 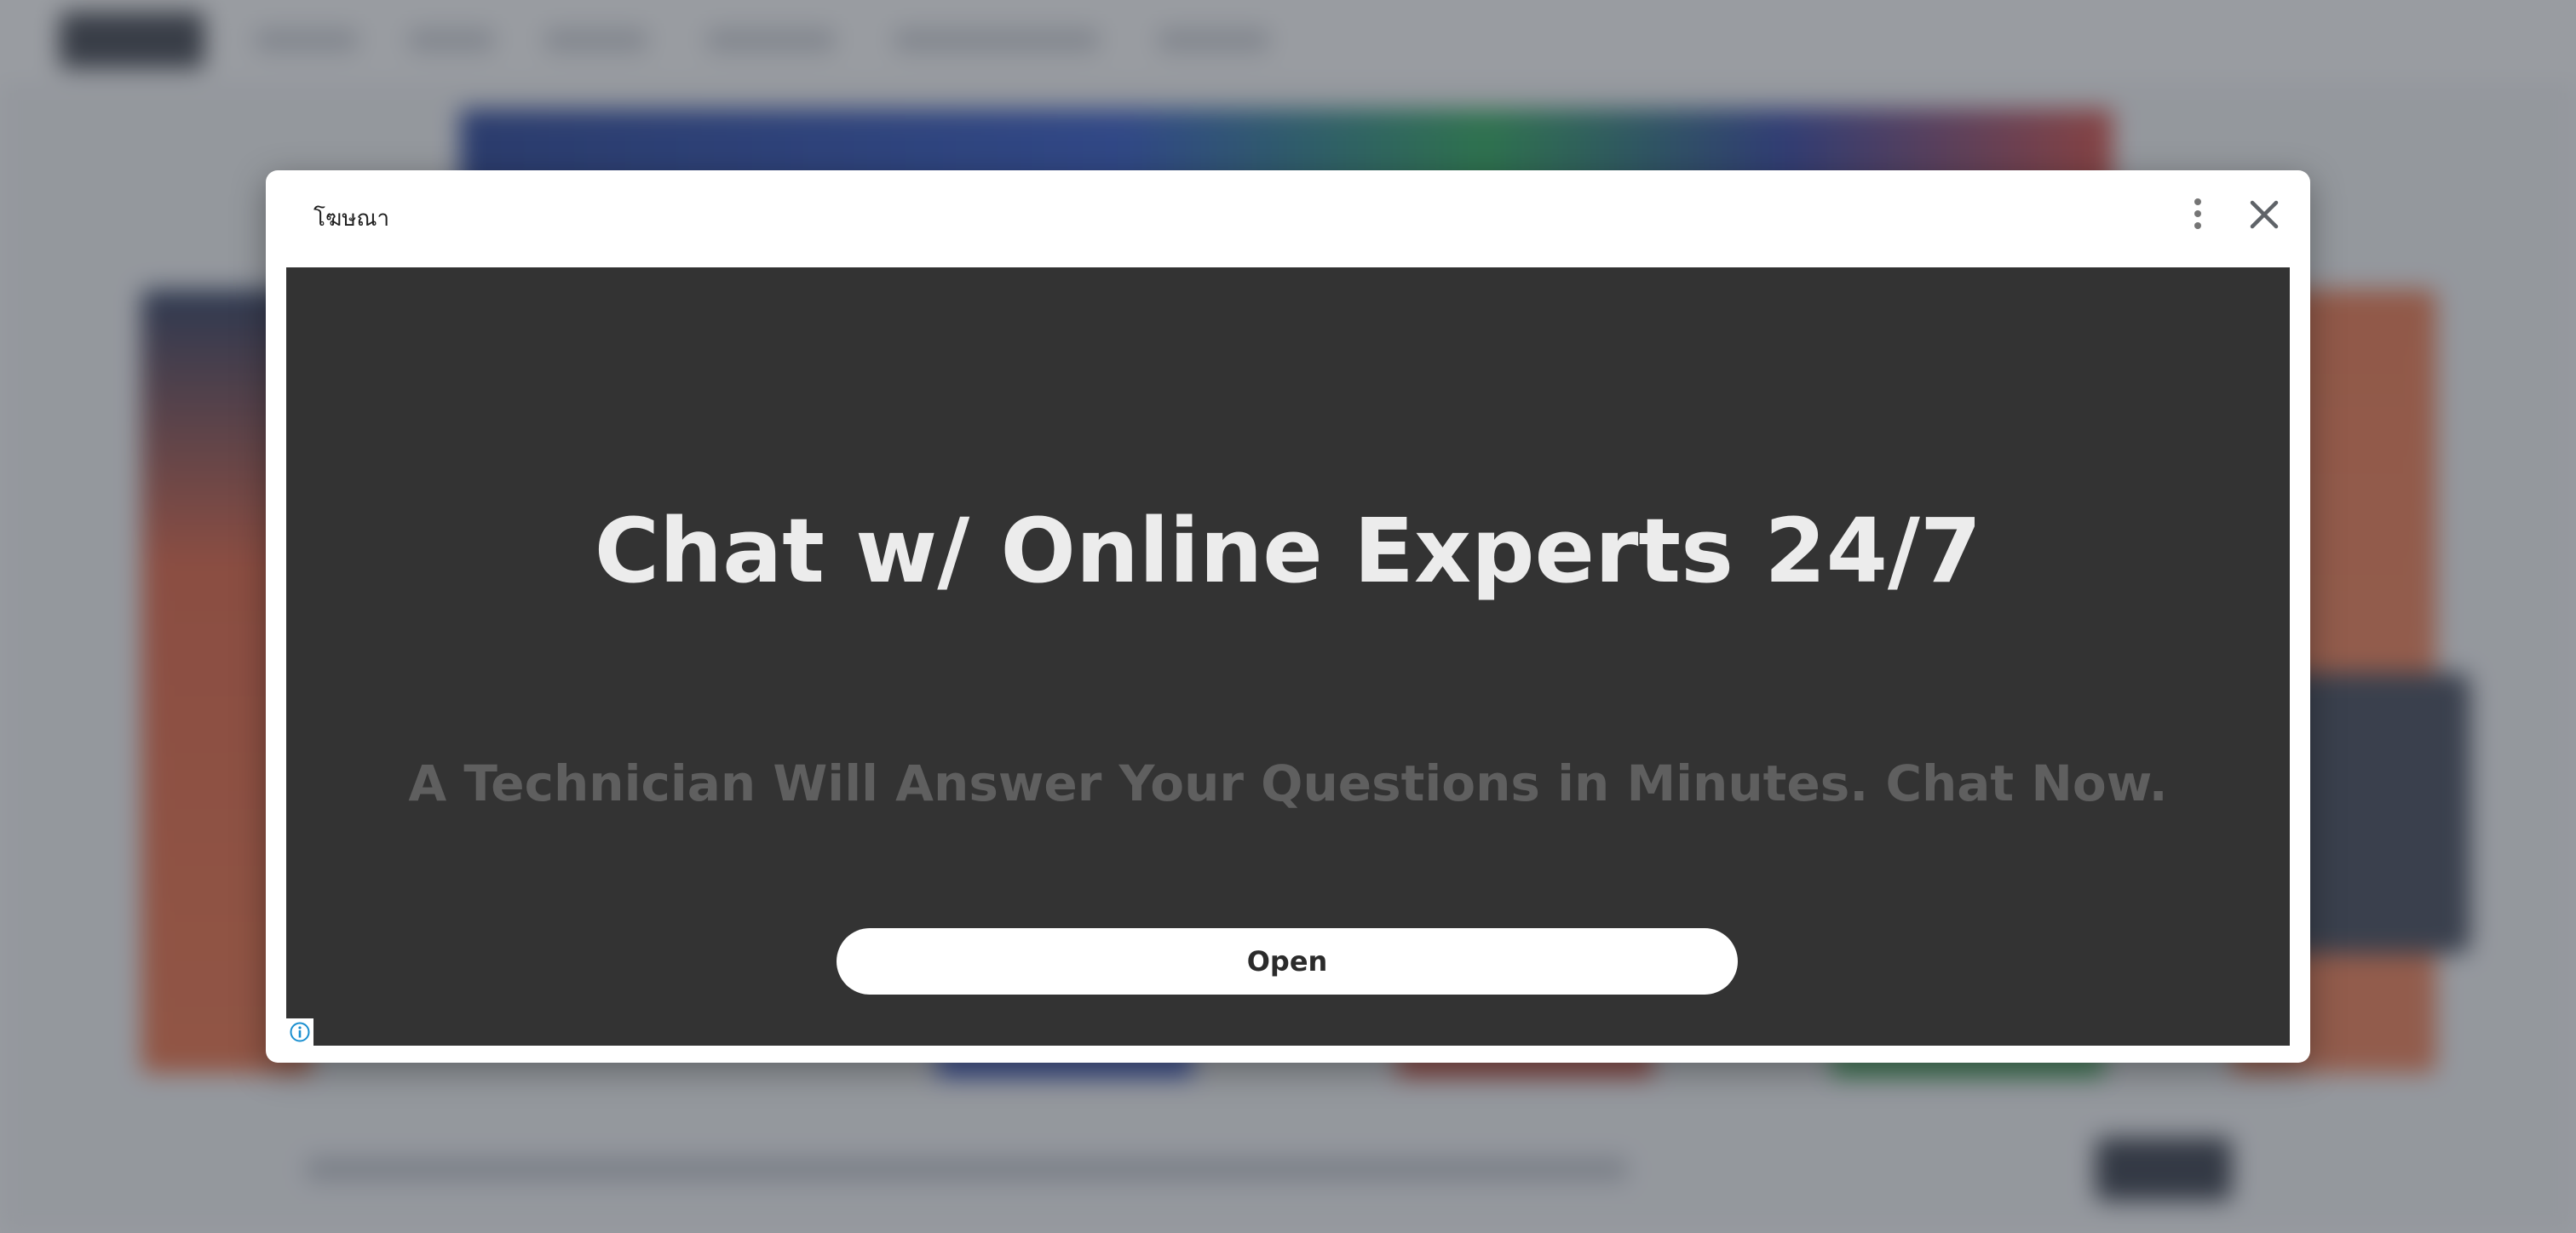 I want to click on ad-label: โฆษณา, so click(x=352, y=219).